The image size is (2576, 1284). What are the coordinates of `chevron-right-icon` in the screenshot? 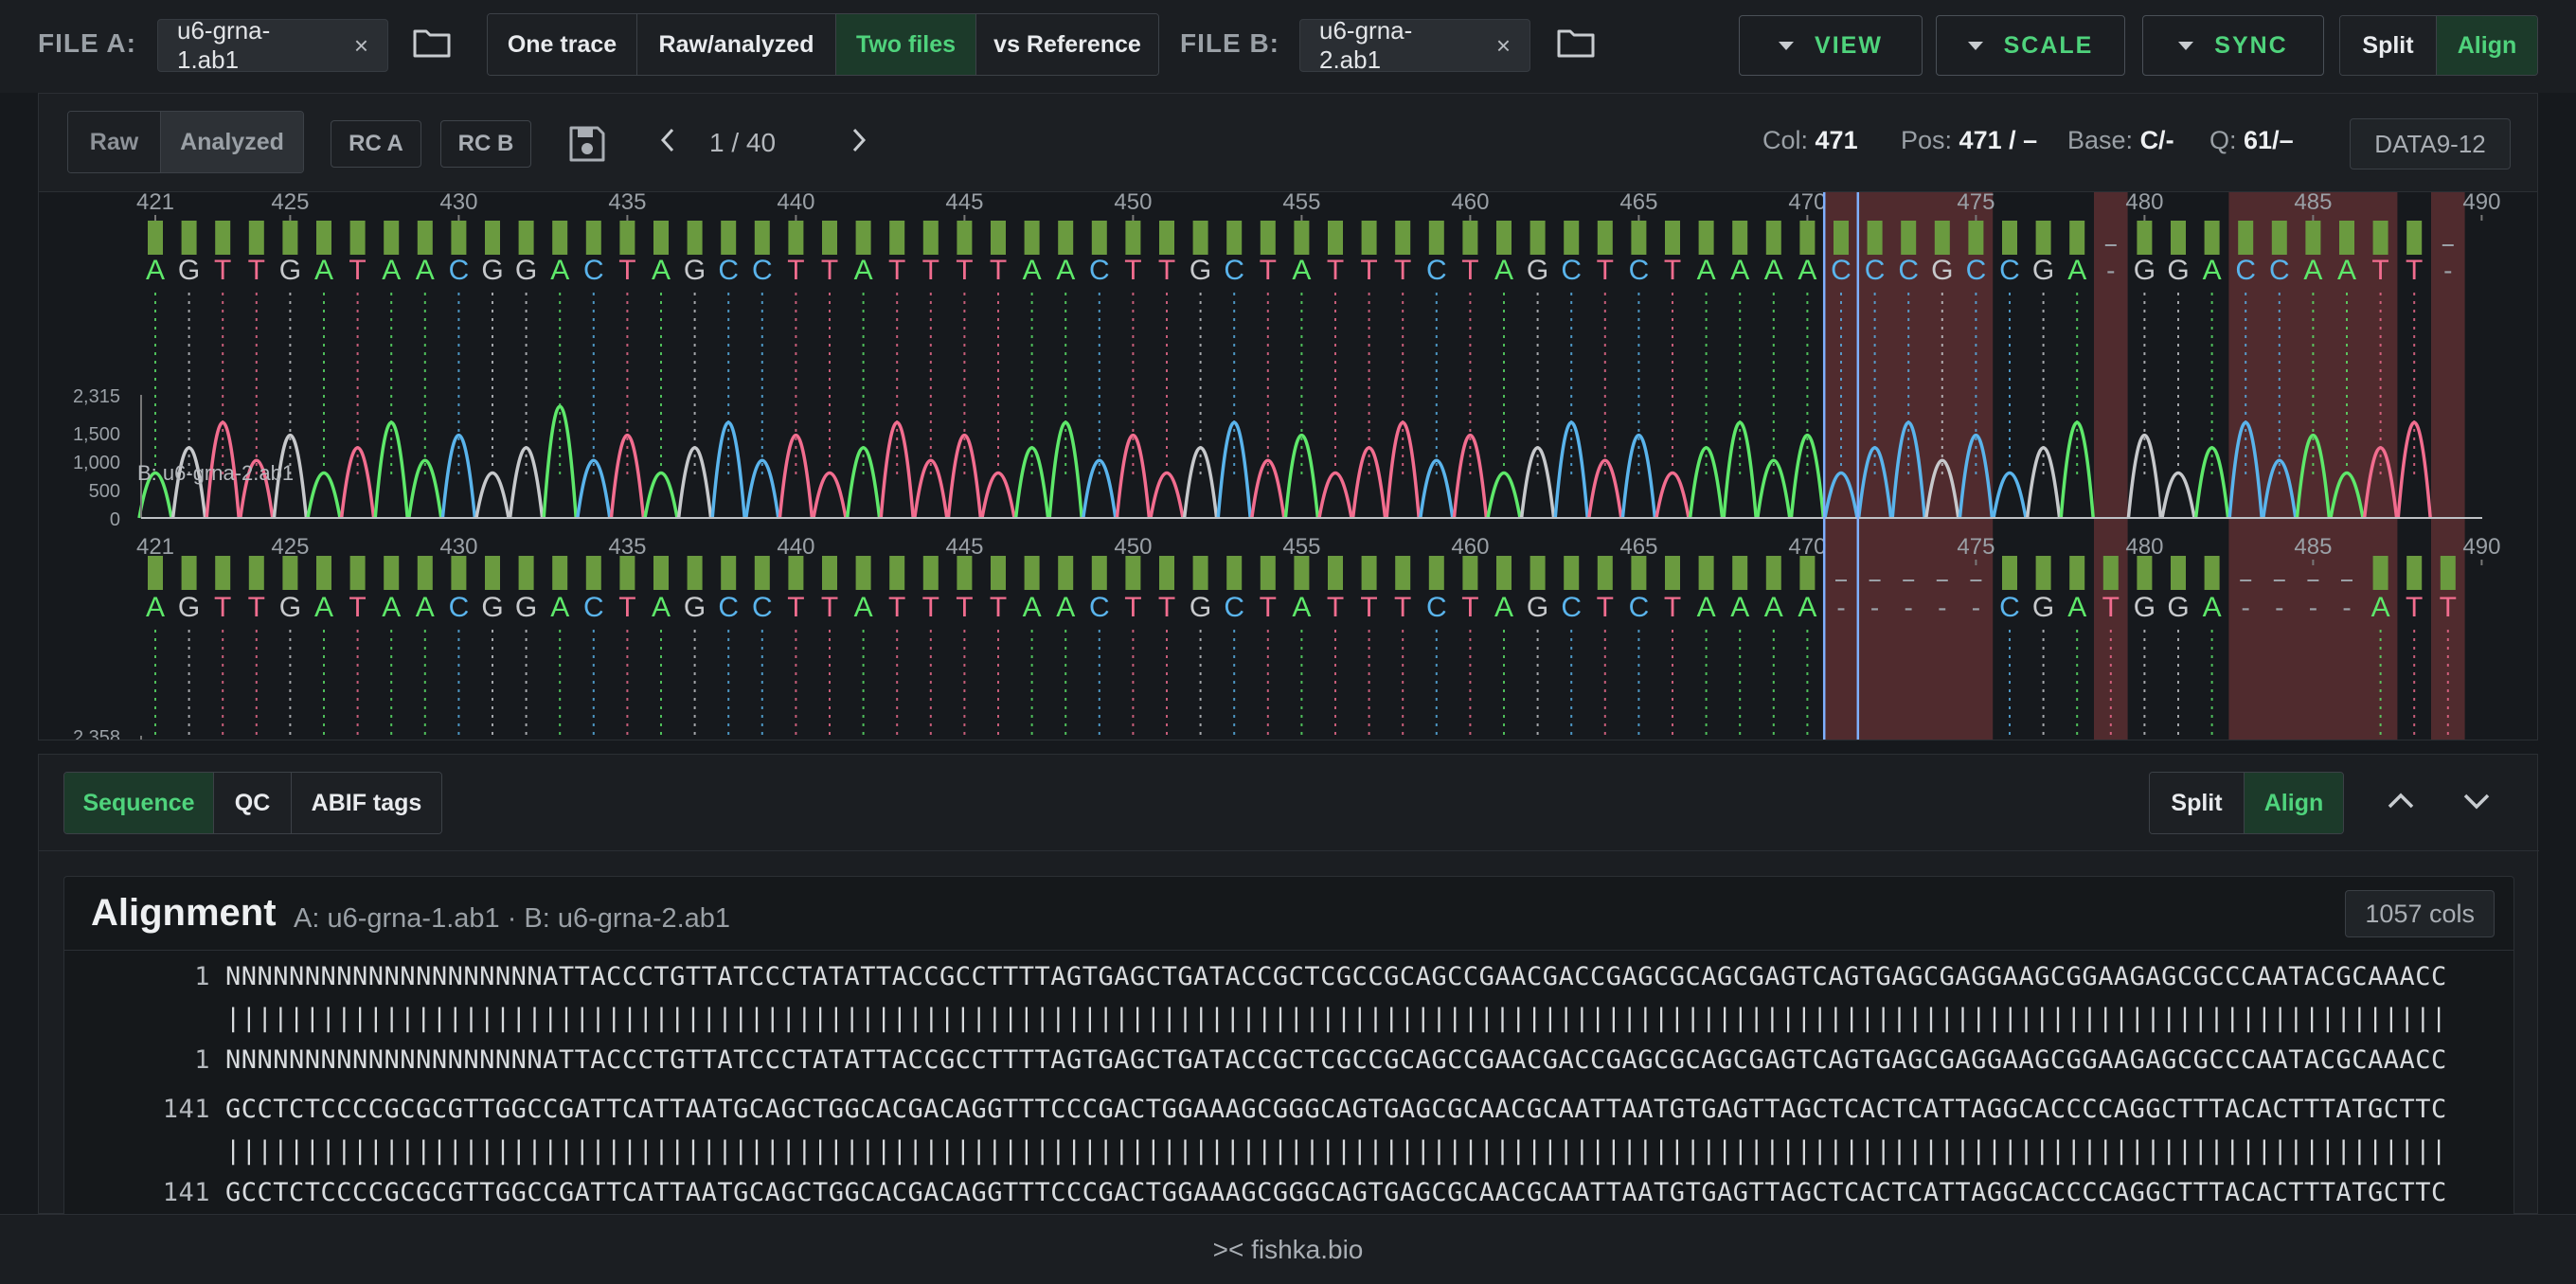 It's located at (859, 140).